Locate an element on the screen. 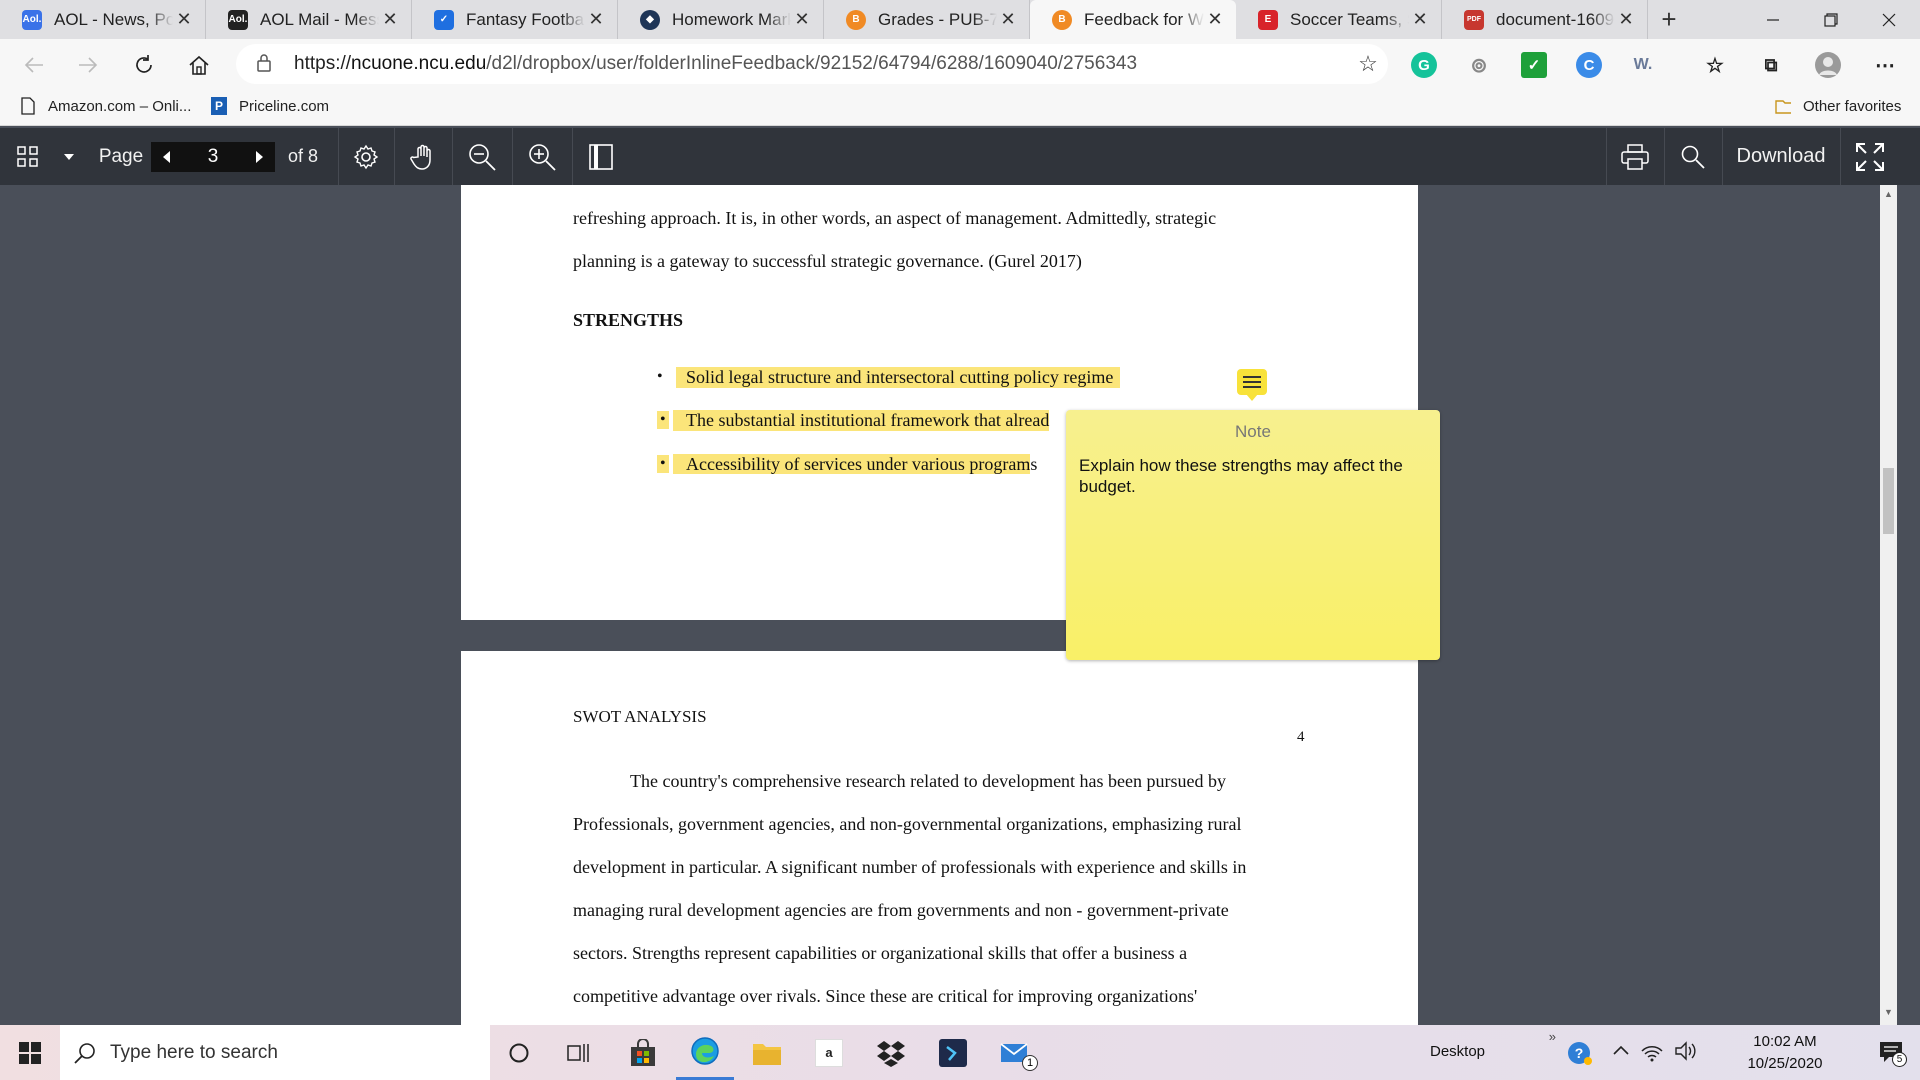  next-page-button is located at coordinates (259, 157).